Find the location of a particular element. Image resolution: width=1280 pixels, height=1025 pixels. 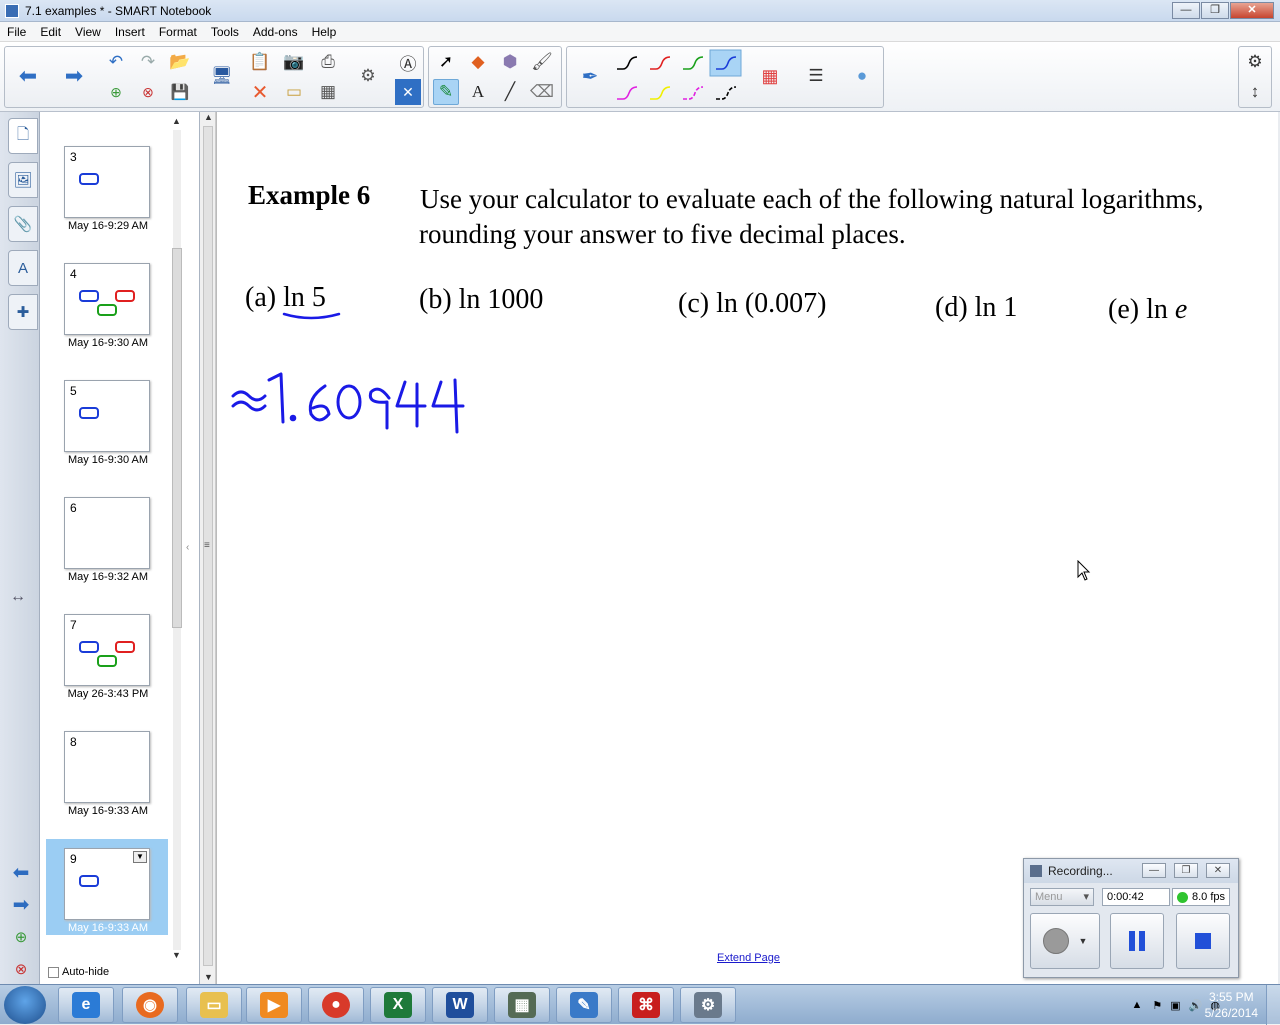

screen-shade-icon: 🖥 is located at coordinates (222, 76).